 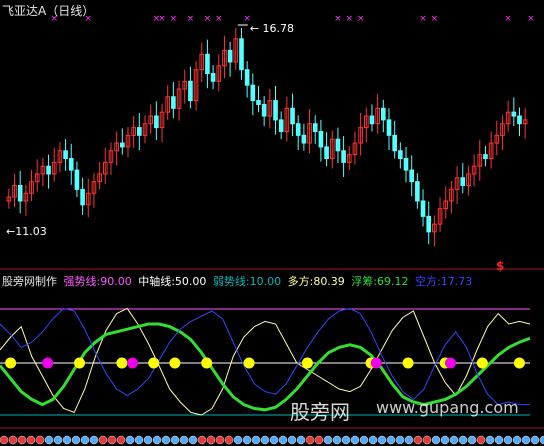 What do you see at coordinates (316, 281) in the screenshot?
I see `legend-long: 多方:80.39` at bounding box center [316, 281].